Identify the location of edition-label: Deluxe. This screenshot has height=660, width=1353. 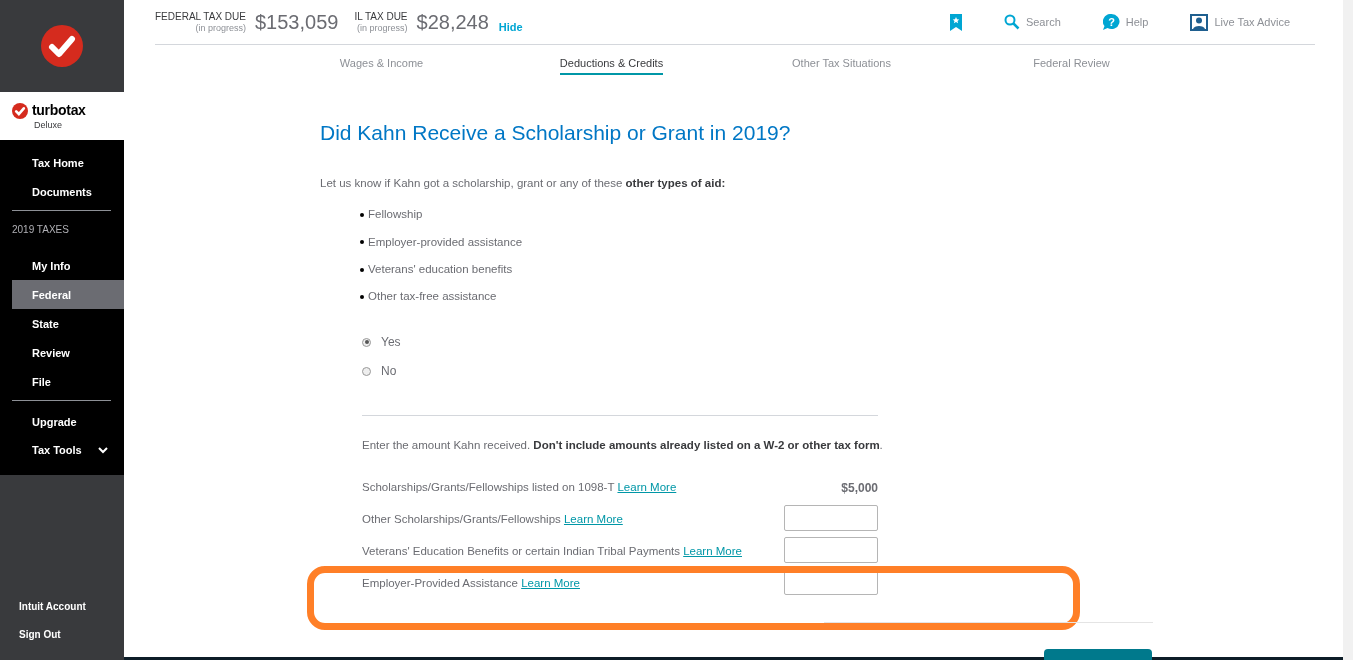
(48, 125).